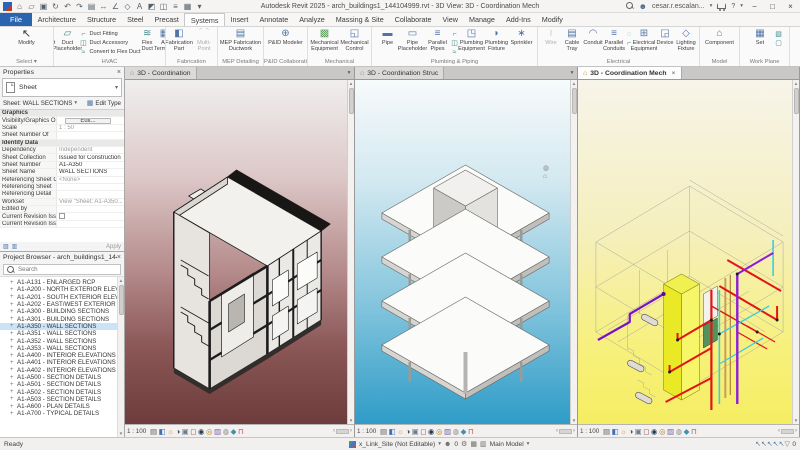  Describe the element at coordinates (62, 114) in the screenshot. I see `Graphics: Graphics` at that location.